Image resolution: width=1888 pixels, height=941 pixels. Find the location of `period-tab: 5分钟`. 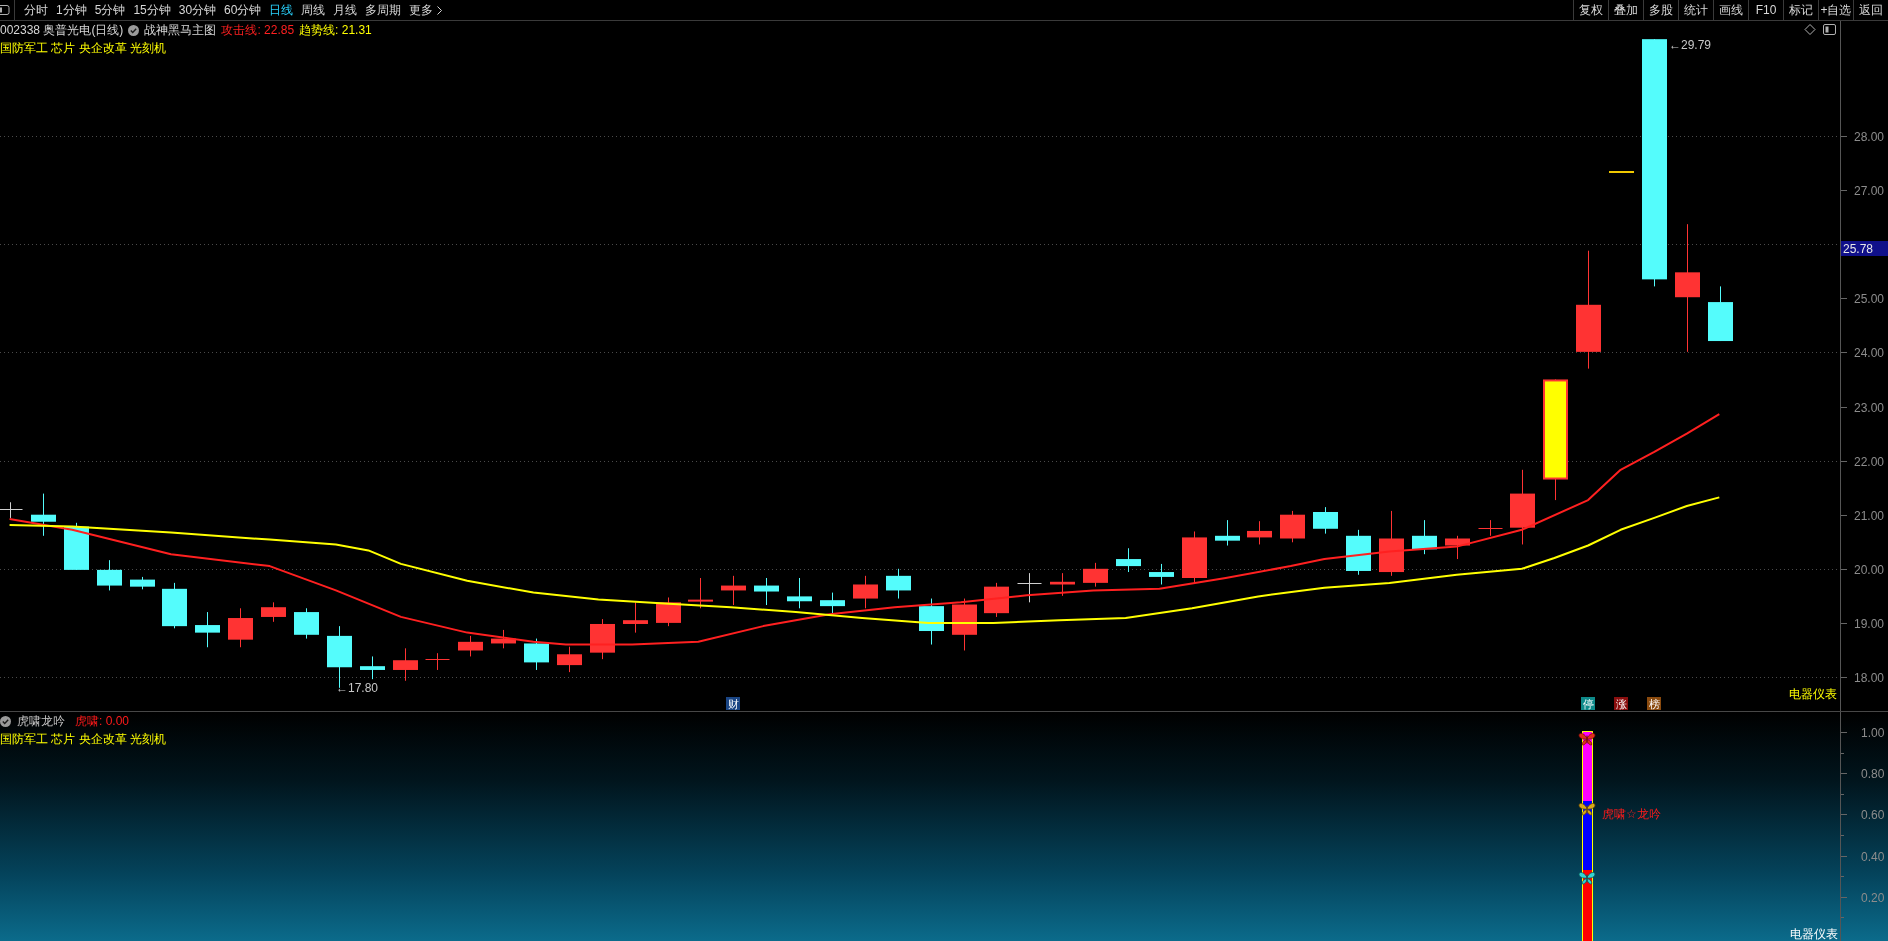

period-tab: 5分钟 is located at coordinates (110, 10).